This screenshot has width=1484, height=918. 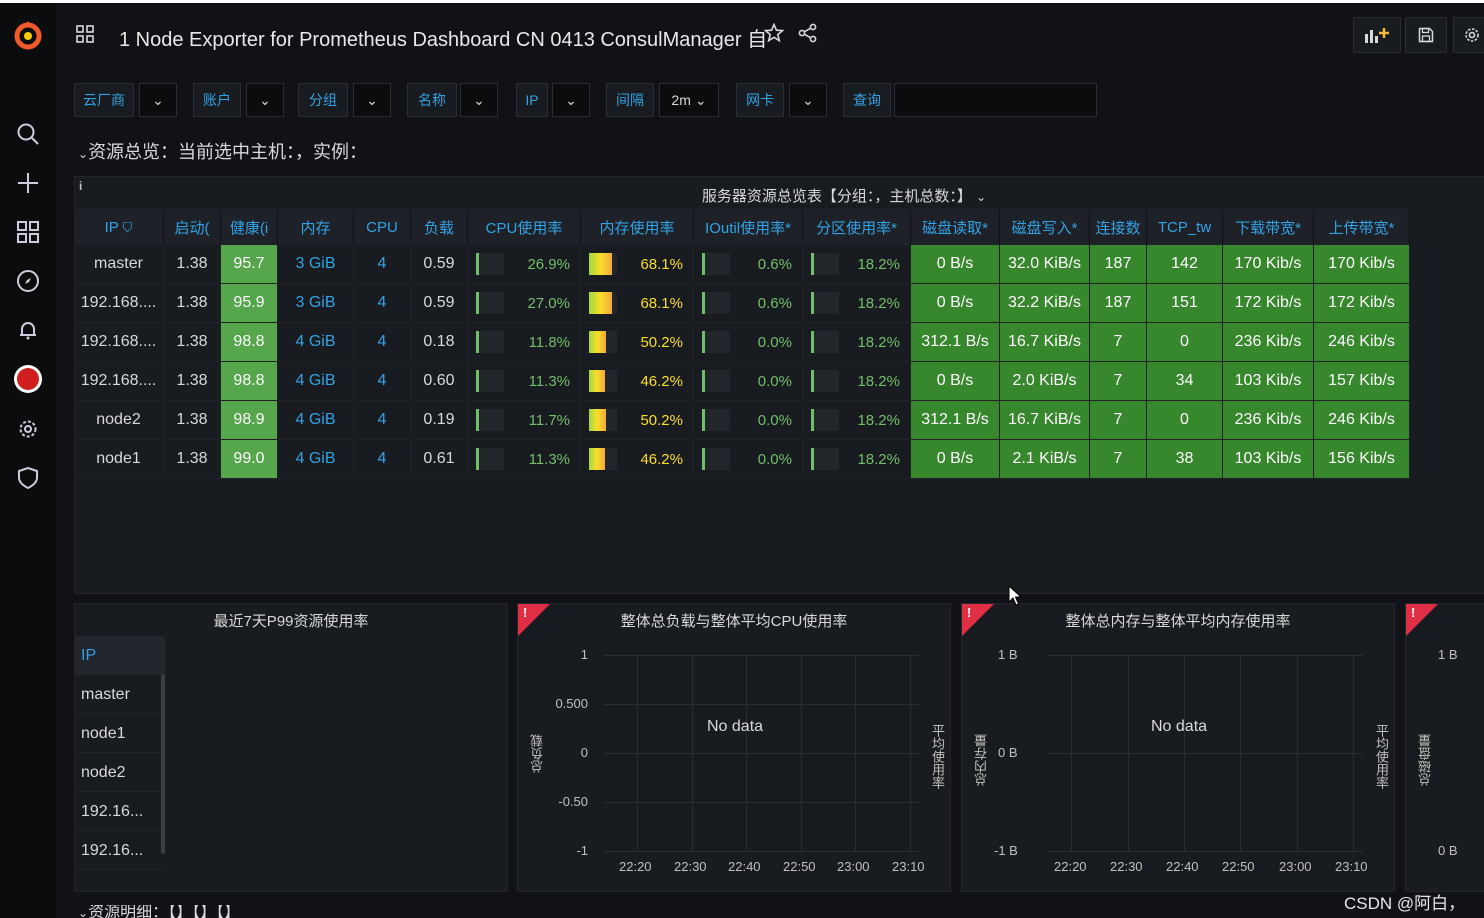 I want to click on col-header: 上传带宽*, so click(x=1361, y=227).